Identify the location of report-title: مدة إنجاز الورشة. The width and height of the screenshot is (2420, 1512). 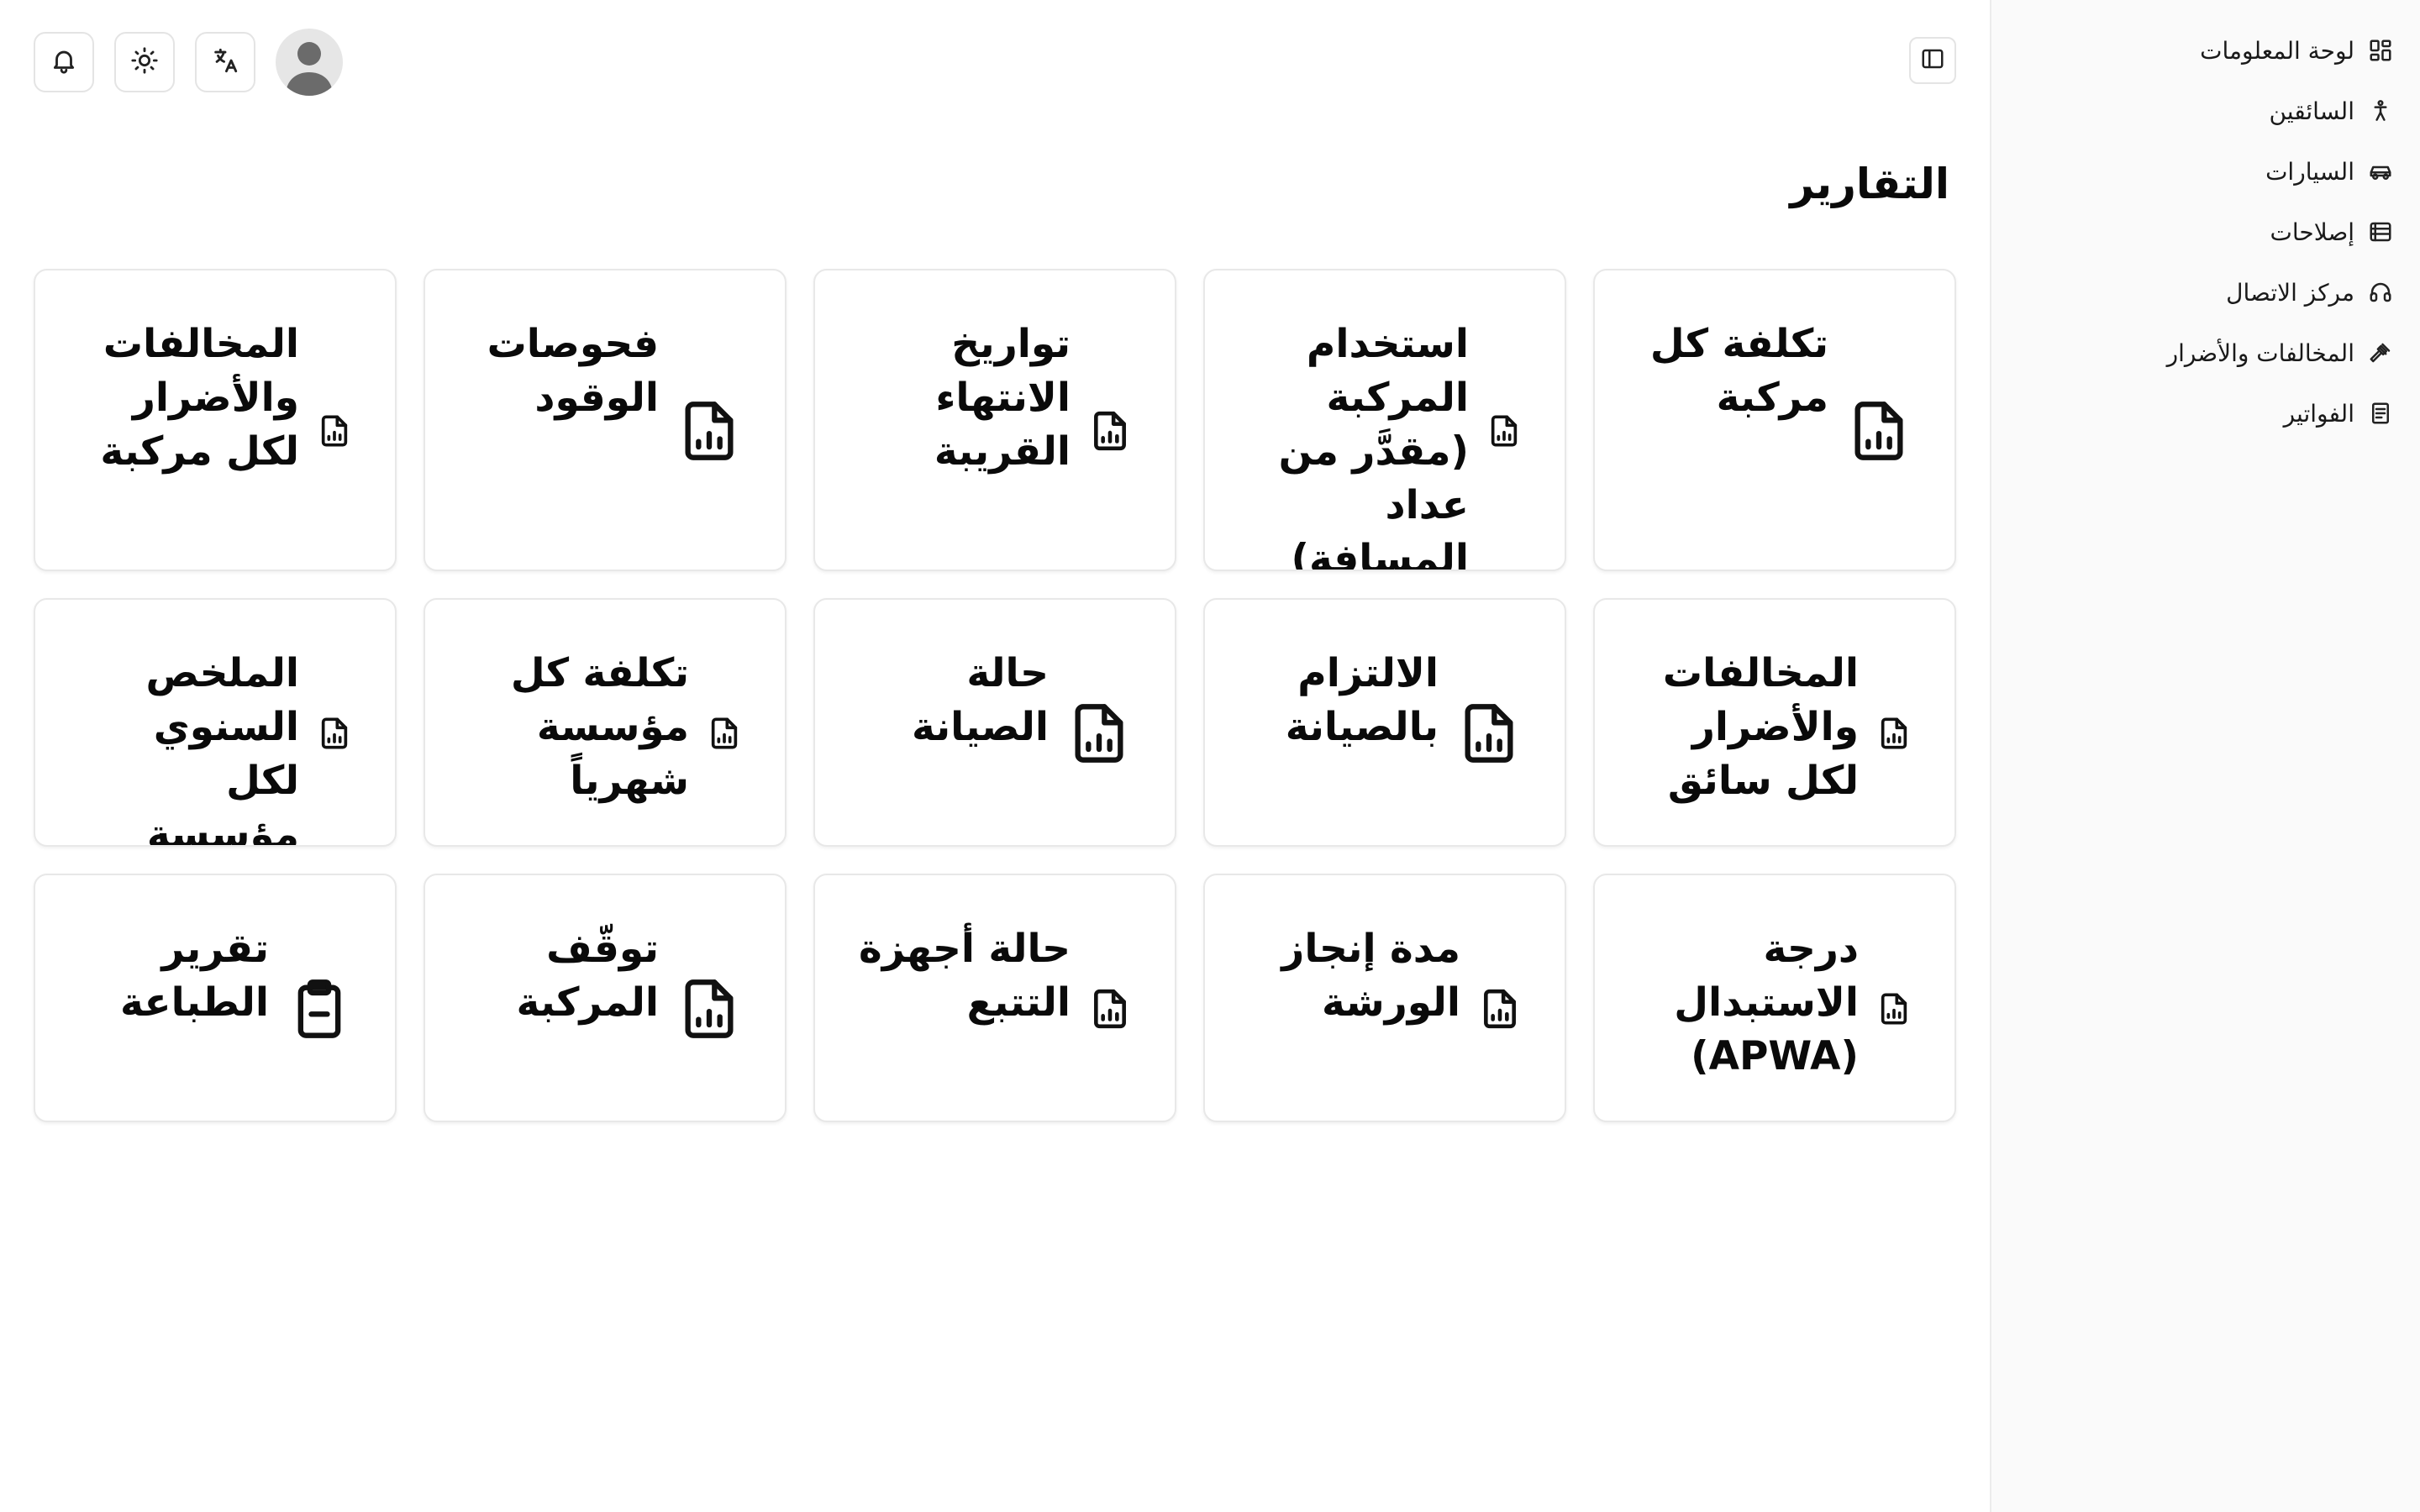
(1371, 976).